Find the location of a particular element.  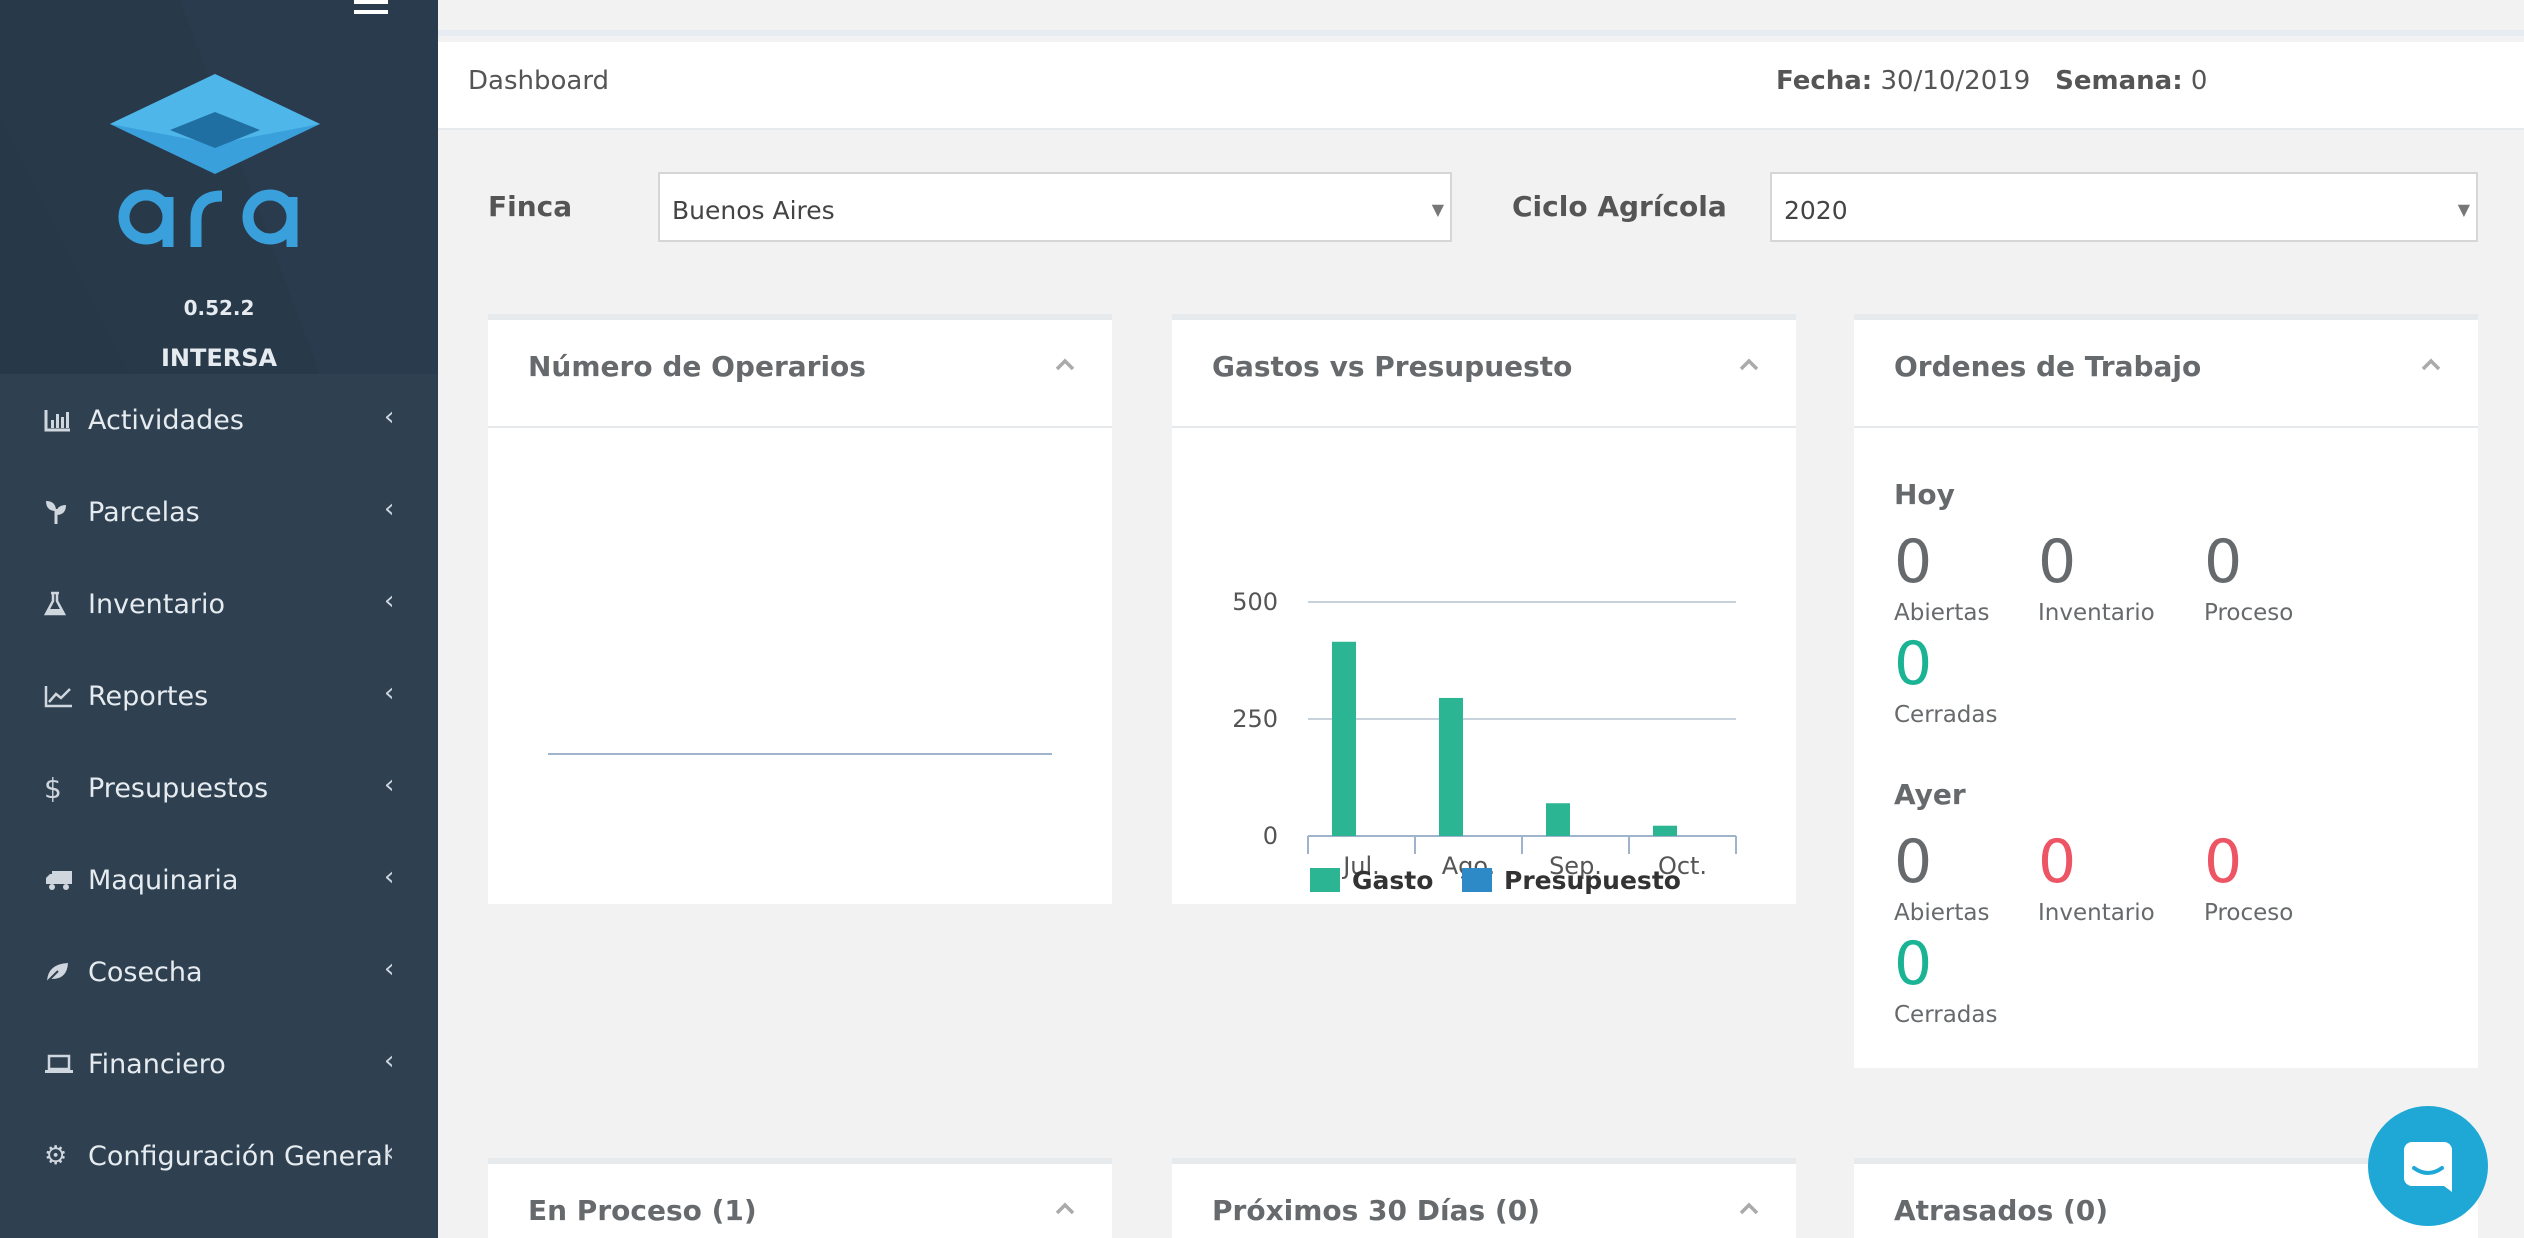

panel-title: Próximos 30 Días (0) is located at coordinates (1376, 1210).